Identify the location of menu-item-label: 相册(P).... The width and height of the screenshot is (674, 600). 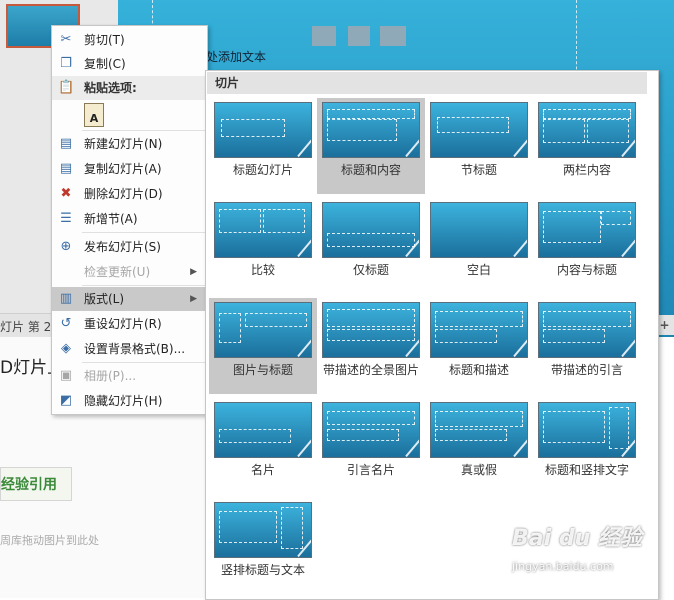
(110, 376).